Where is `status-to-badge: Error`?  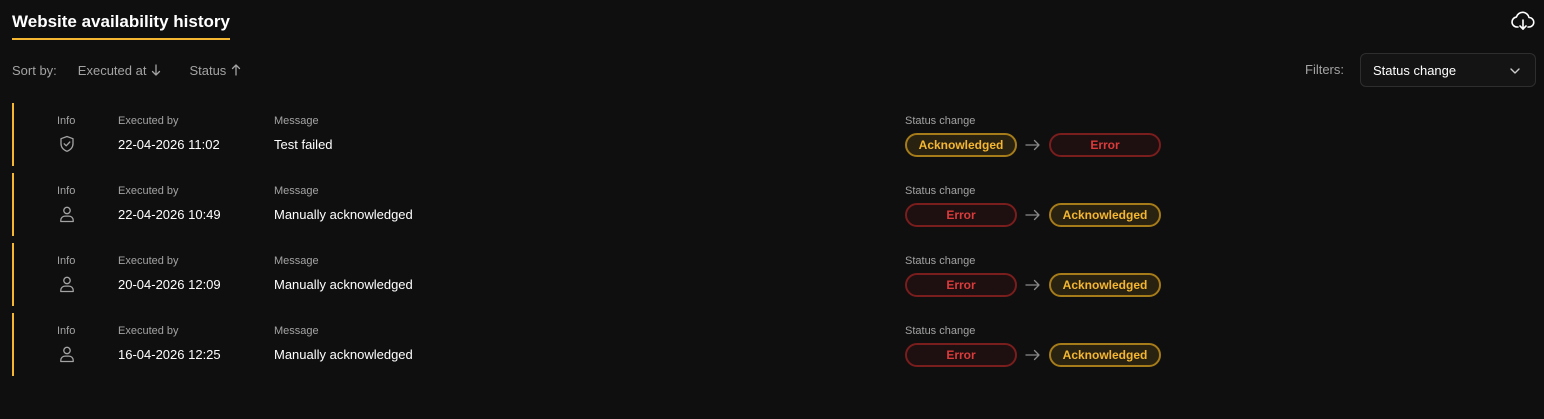
status-to-badge: Error is located at coordinates (1105, 145).